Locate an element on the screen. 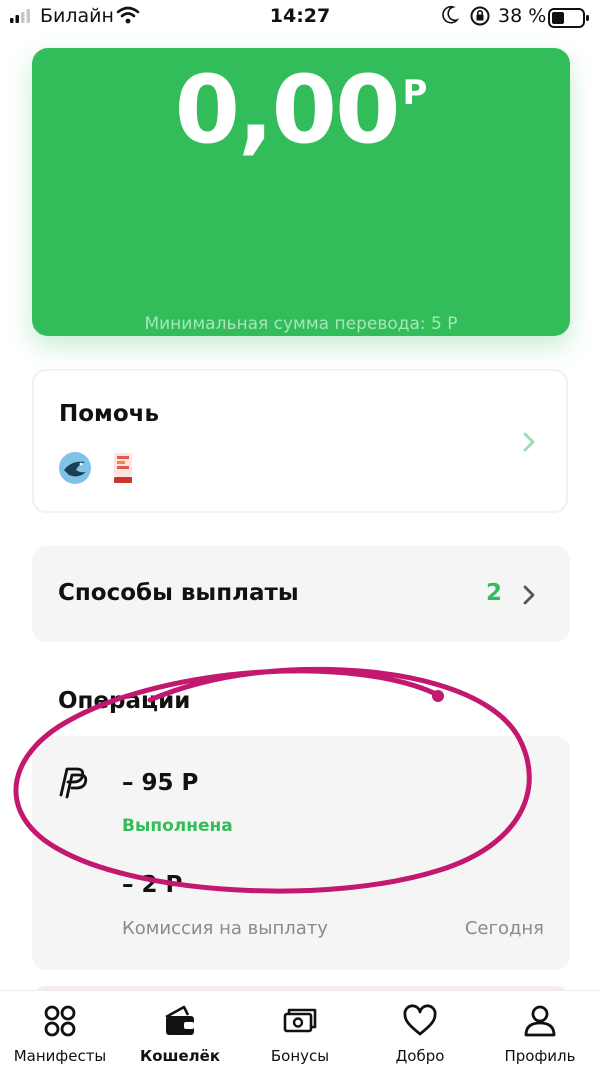 The image size is (600, 1067). operation-date: Сегодня is located at coordinates (504, 928).